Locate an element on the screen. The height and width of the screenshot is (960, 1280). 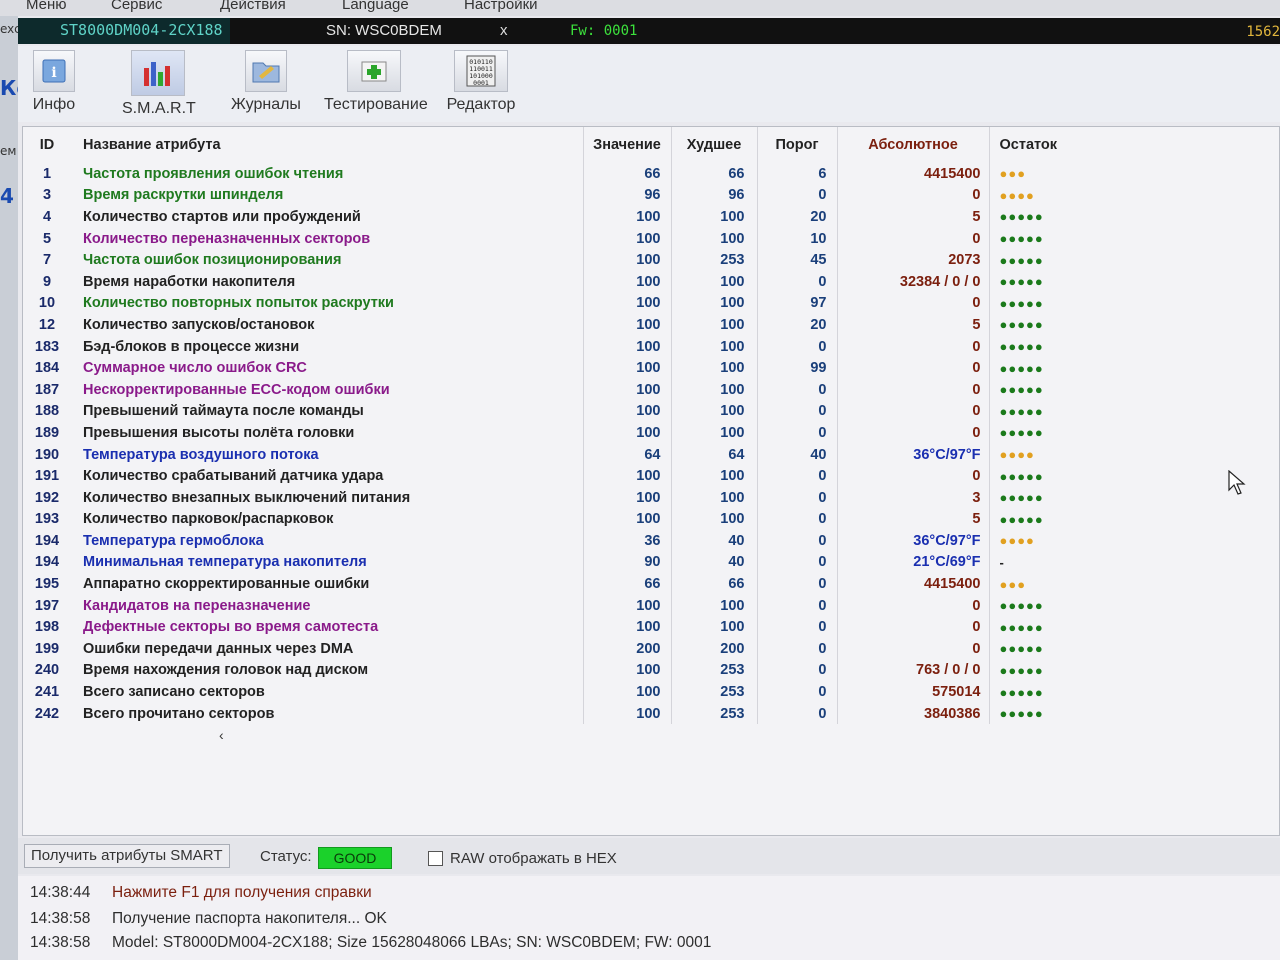
raw-hex-checkbox is located at coordinates (435, 858).